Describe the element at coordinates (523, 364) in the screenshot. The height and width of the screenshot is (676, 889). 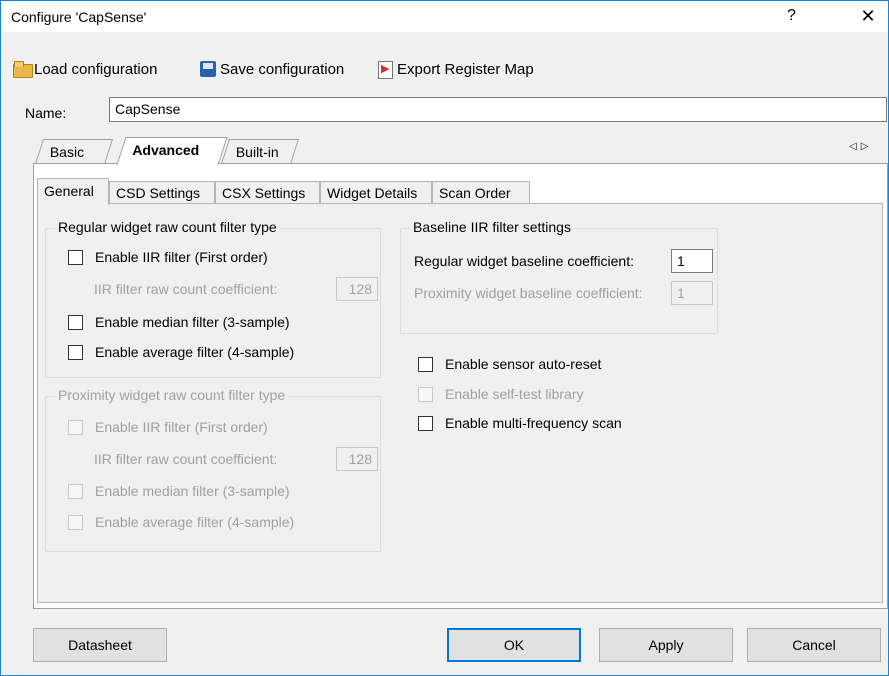
I see `auto-reset-label: Enable sensor auto-reset` at that location.